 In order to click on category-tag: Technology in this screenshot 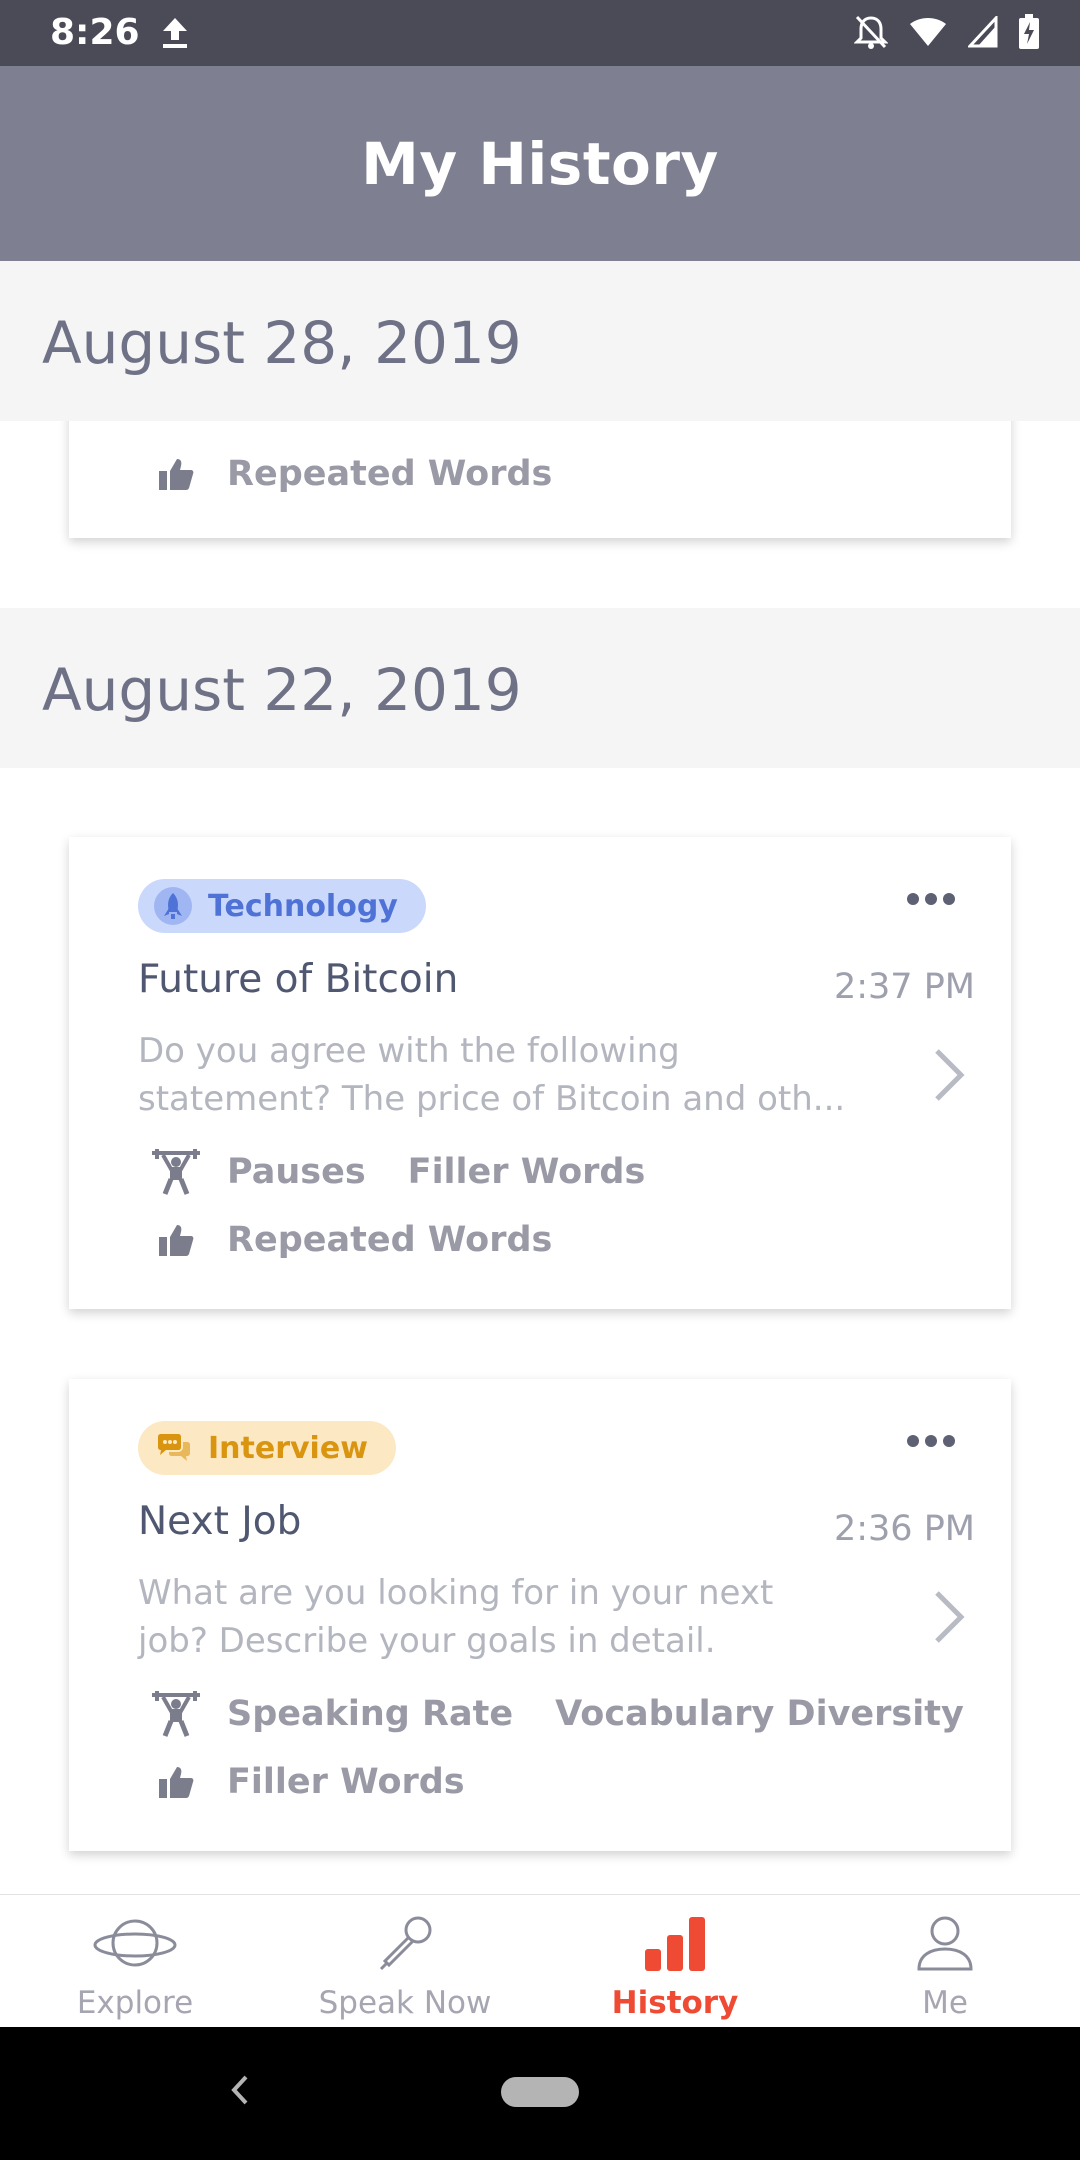, I will do `click(282, 906)`.